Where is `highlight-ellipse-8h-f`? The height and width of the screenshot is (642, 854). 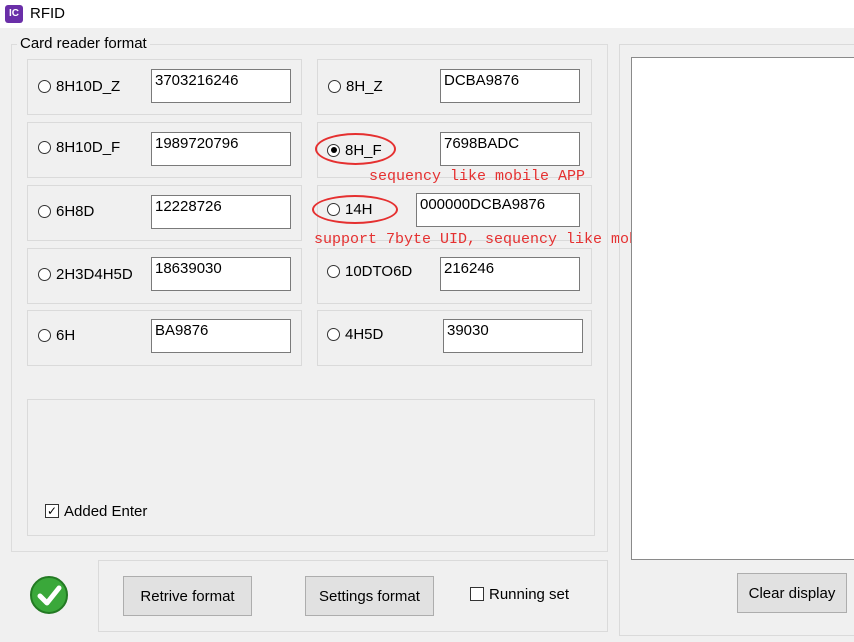
highlight-ellipse-8h-f is located at coordinates (355, 149).